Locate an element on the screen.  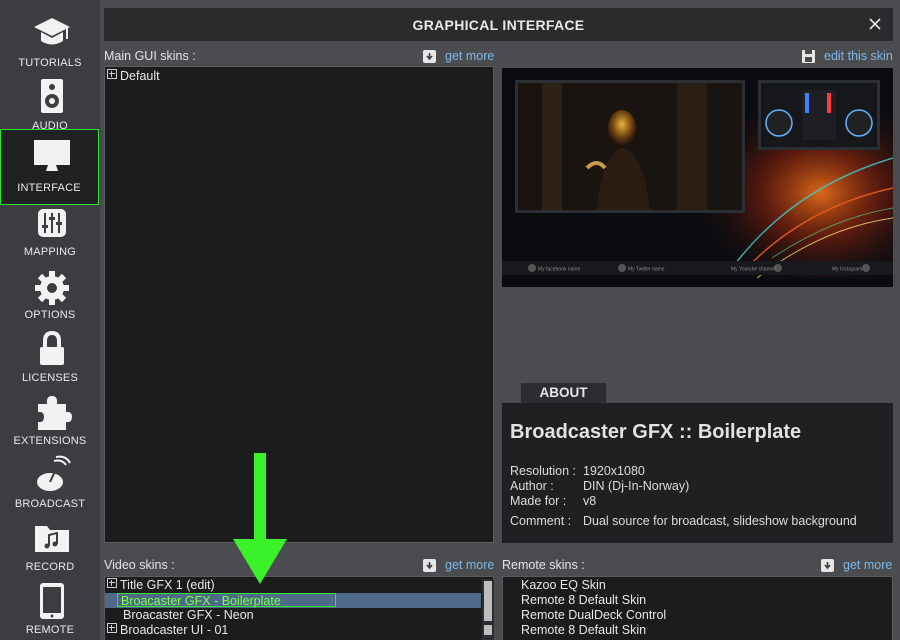
list-item: Remote DualDeck Control is located at coordinates (585, 615).